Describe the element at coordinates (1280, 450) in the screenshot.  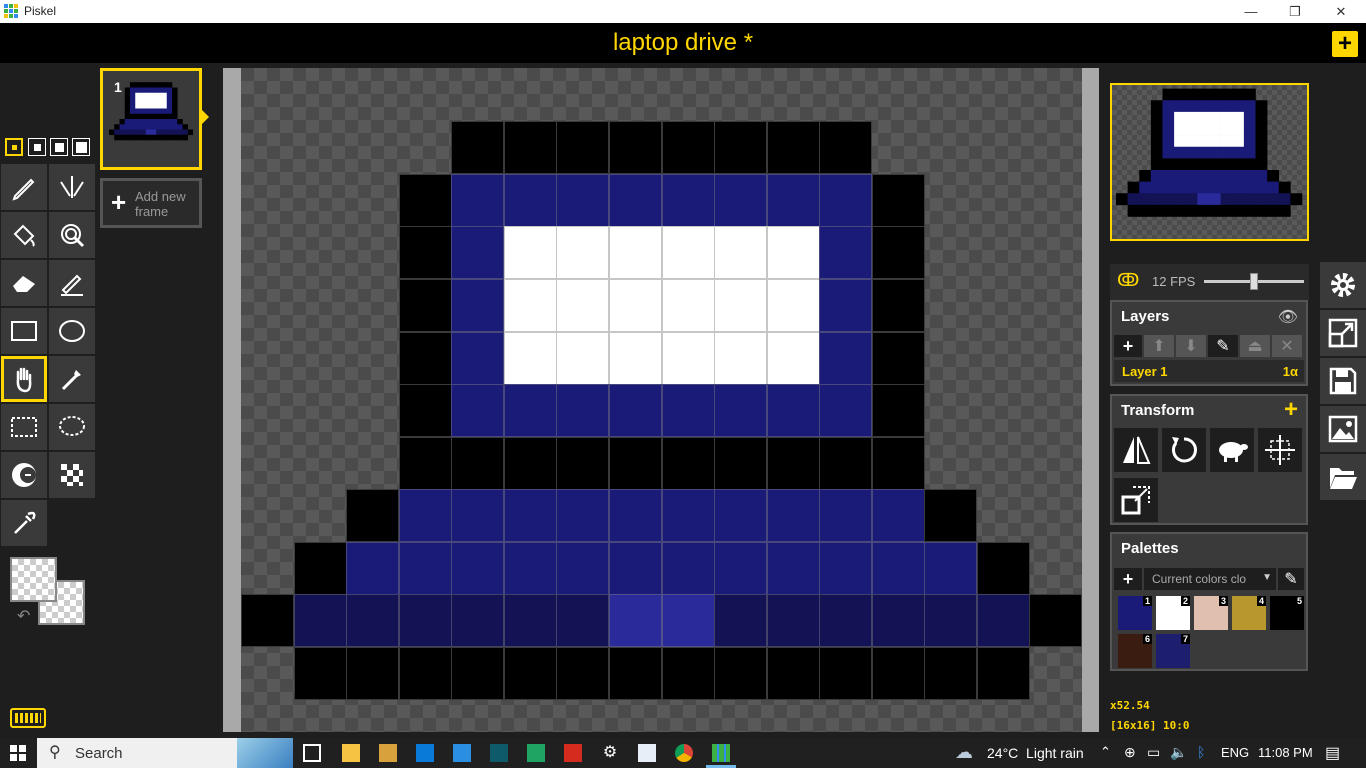
I see `align-center-button` at that location.